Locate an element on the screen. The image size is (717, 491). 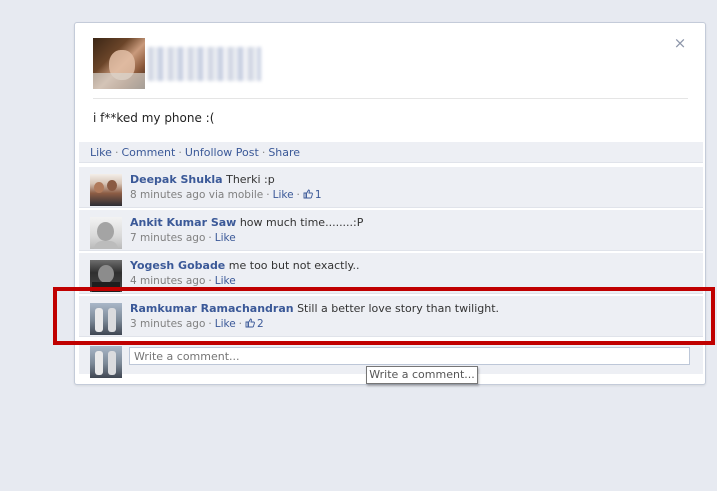
comment-via: via mobile is located at coordinates (236, 195).